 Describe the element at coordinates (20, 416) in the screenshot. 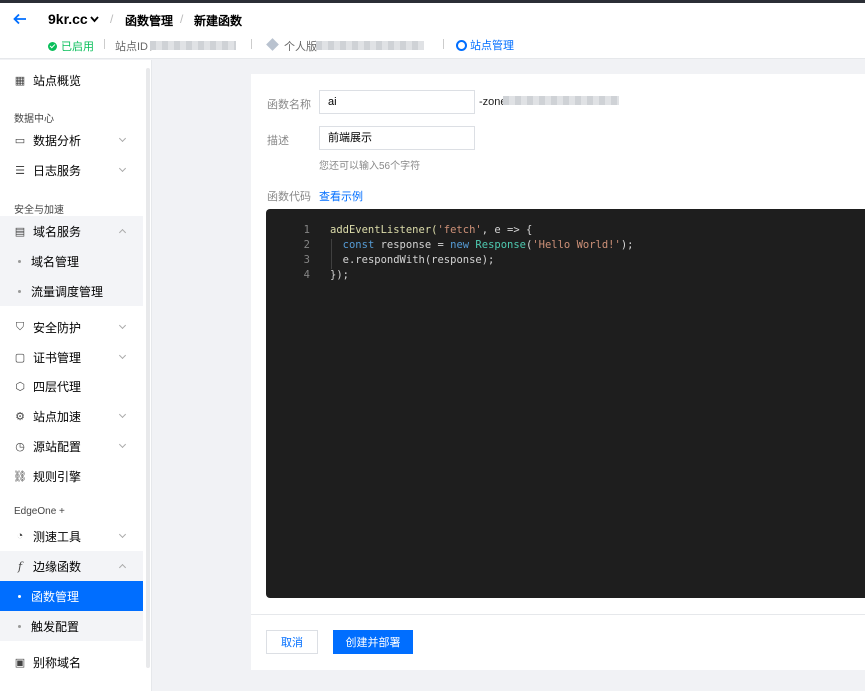

I see `accelerate-icon: ⚙` at that location.